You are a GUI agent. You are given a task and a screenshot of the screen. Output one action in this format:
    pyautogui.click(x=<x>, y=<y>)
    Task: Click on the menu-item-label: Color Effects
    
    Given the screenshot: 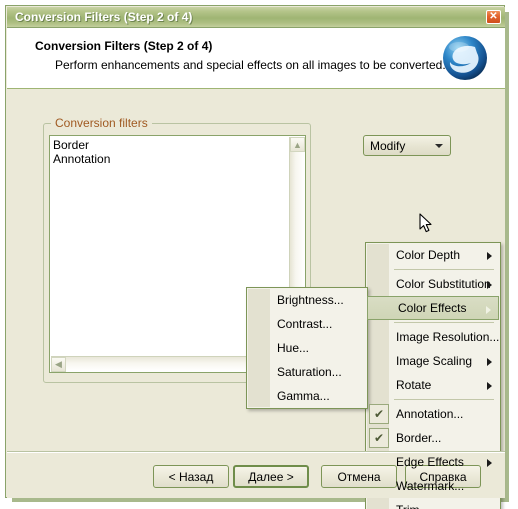 What is the action you would take?
    pyautogui.click(x=432, y=308)
    